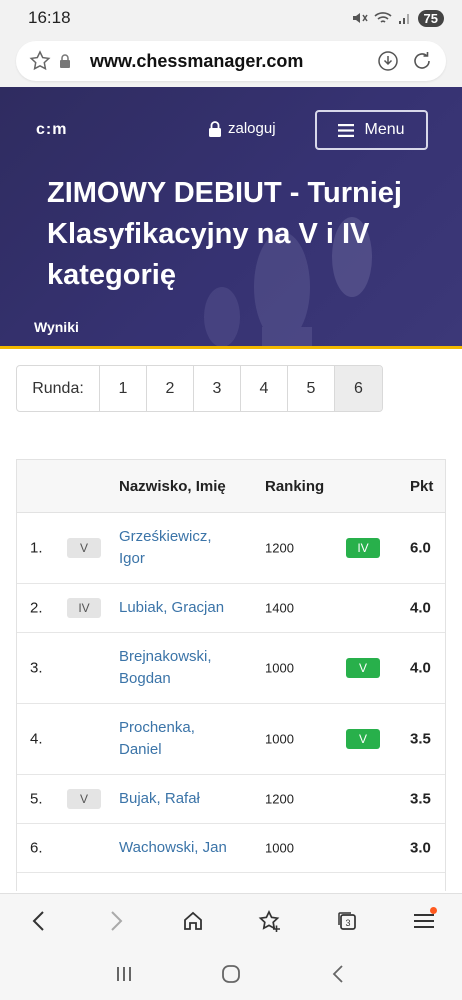  What do you see at coordinates (179, 548) in the screenshot?
I see `player-name-link: Grześkiewicz, Igor` at bounding box center [179, 548].